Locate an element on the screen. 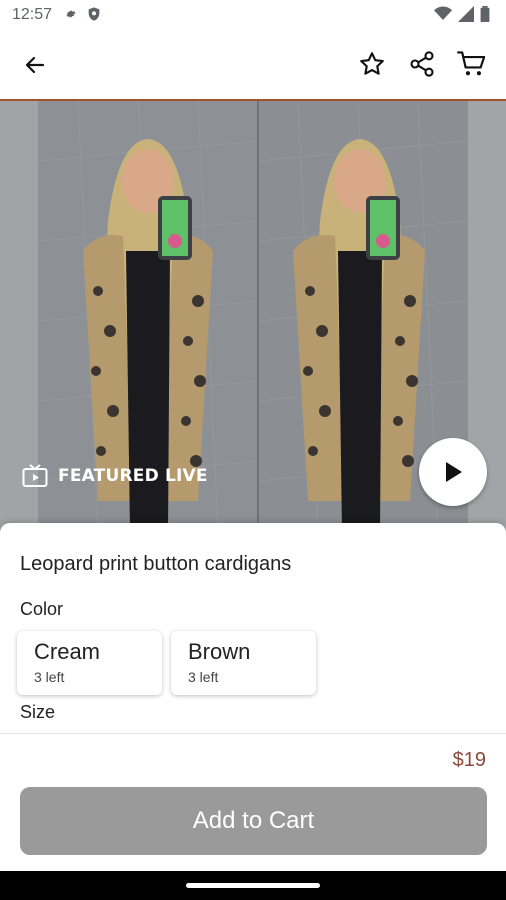  add-to-cart-label: Add to Cart is located at coordinates (253, 820).